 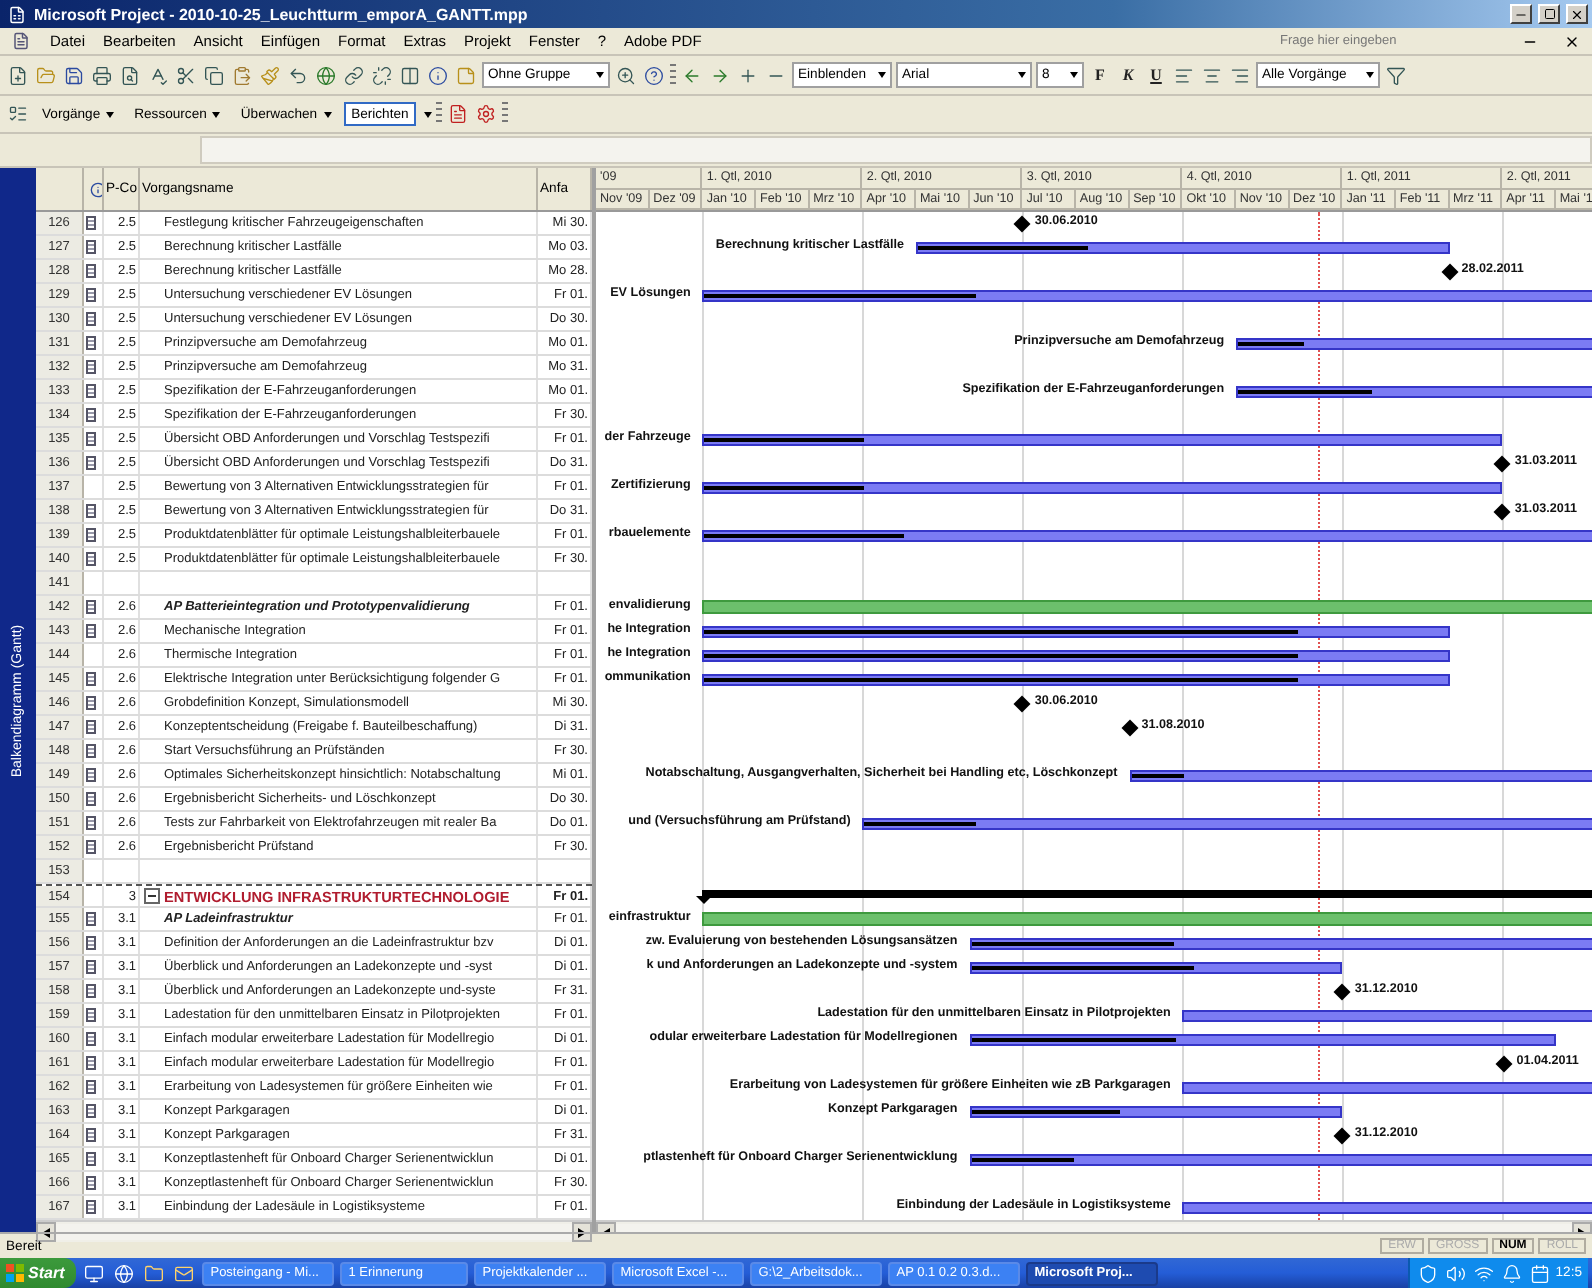 I want to click on task-list-icon, so click(x=18, y=114).